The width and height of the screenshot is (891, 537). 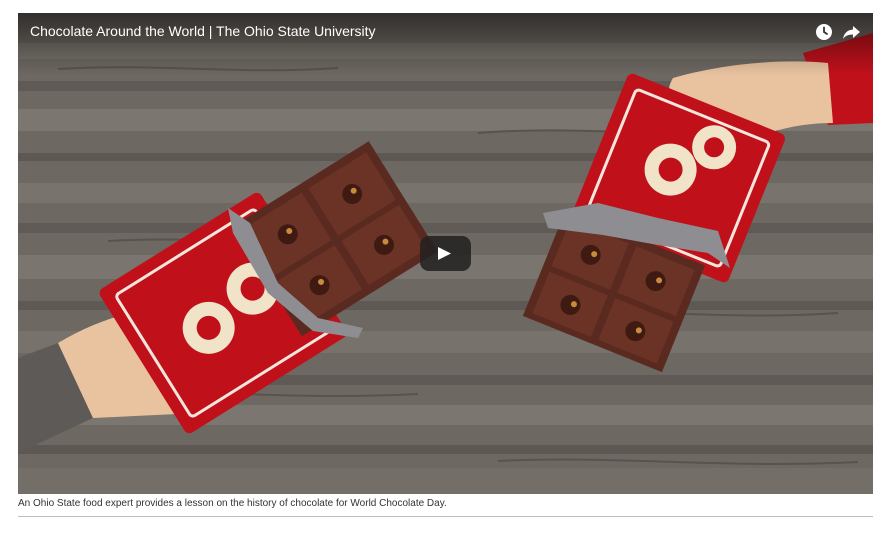 I want to click on caption-divider, so click(x=445, y=516).